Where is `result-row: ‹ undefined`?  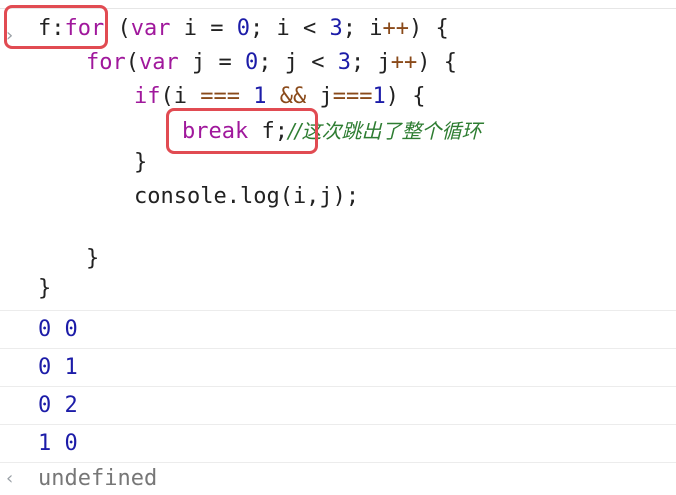
result-row: ‹ undefined is located at coordinates (338, 478).